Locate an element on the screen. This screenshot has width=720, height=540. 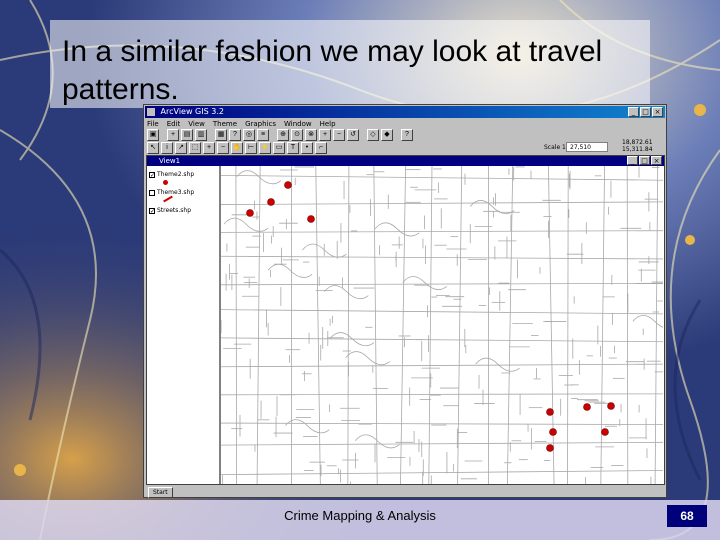
coordinate-readout: 18,872.61 15,311.84 is located at coordinates (637, 146).